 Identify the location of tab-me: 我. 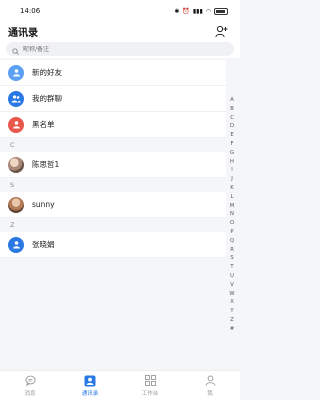
(210, 386).